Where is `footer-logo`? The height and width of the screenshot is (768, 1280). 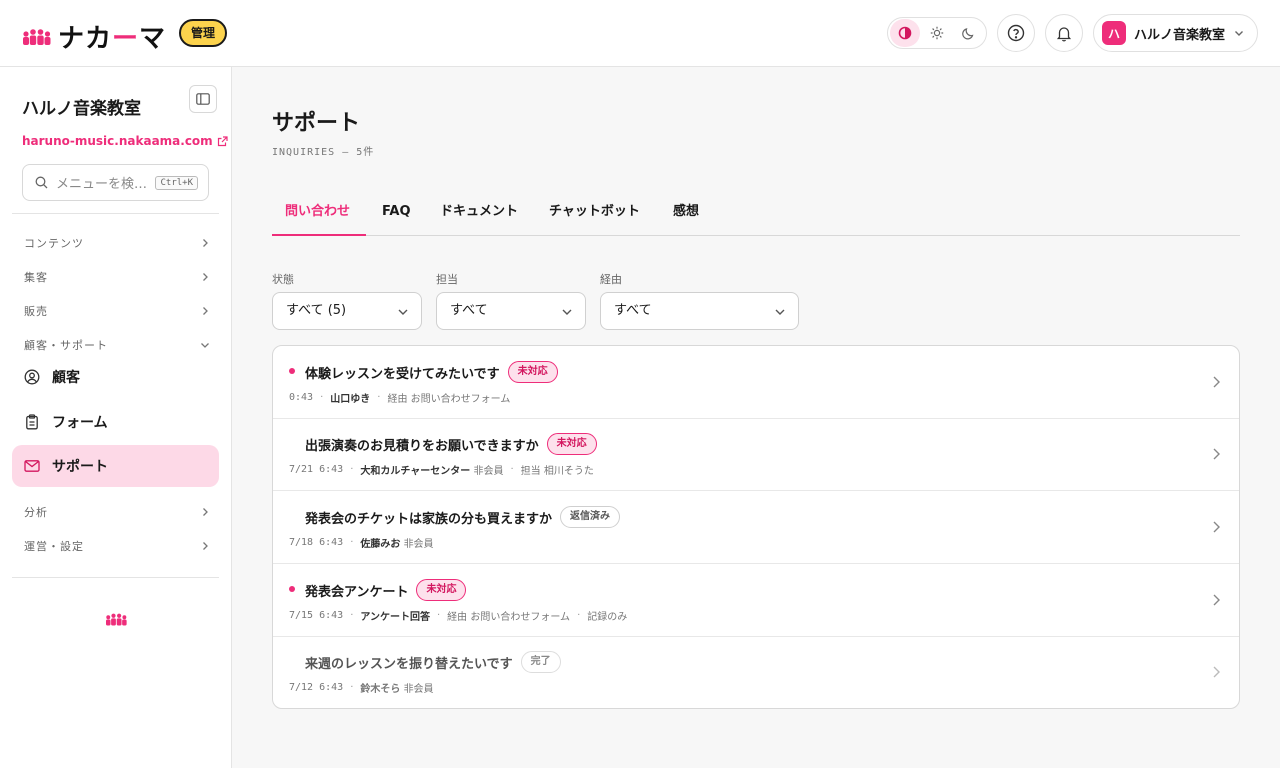 footer-logo is located at coordinates (116, 621).